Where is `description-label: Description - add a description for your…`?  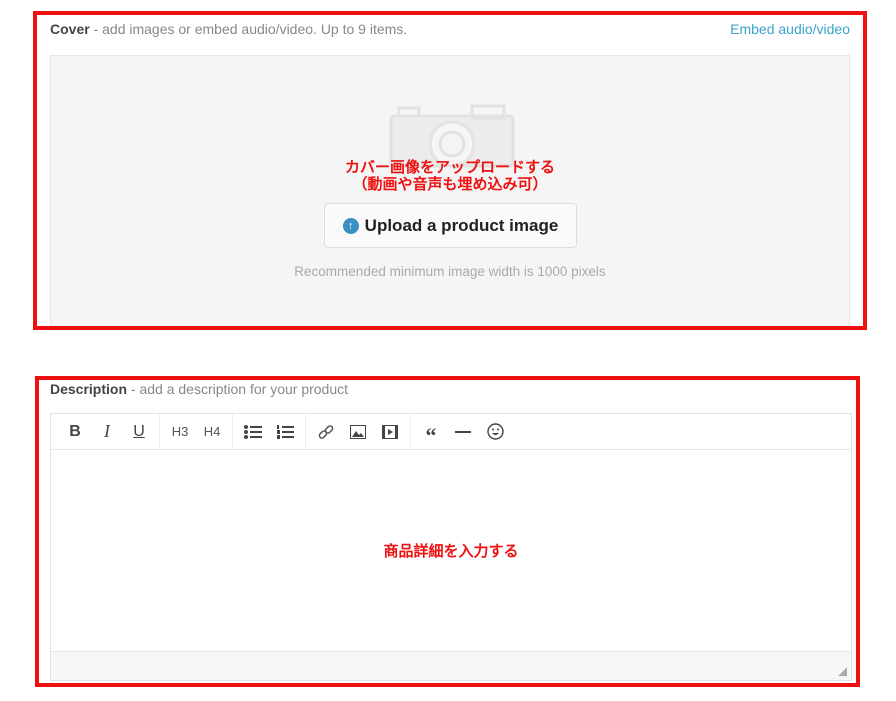 description-label: Description - add a description for your… is located at coordinates (199, 389).